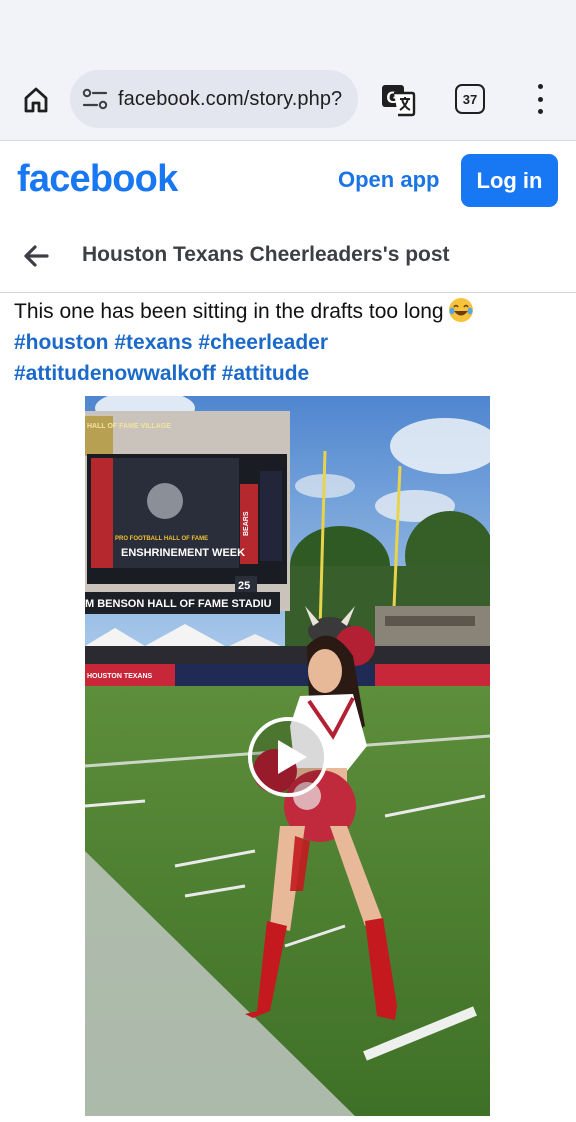 This screenshot has height=1122, width=576. I want to click on status-bar, so click(288, 32).